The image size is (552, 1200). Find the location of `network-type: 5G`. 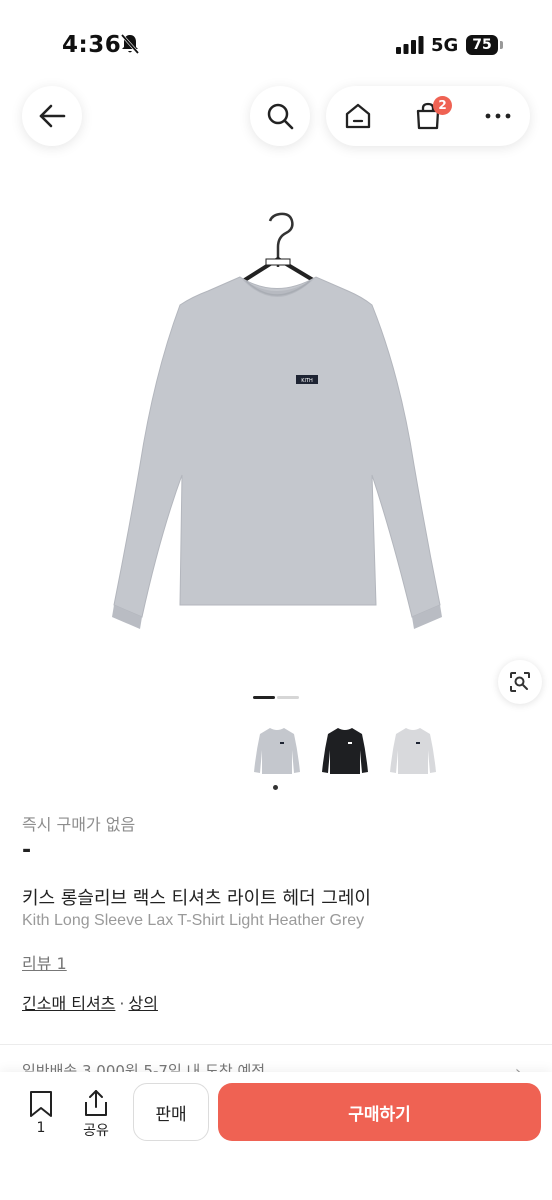

network-type: 5G is located at coordinates (445, 45).